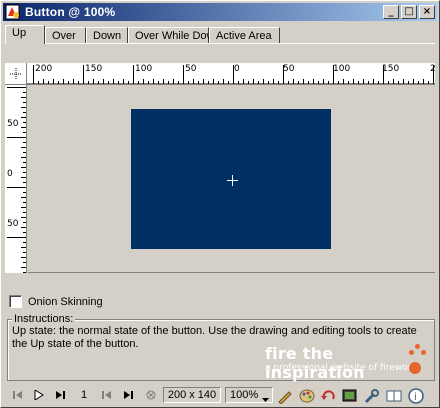 This screenshot has height=408, width=440. I want to click on close-button: ×, so click(427, 12).